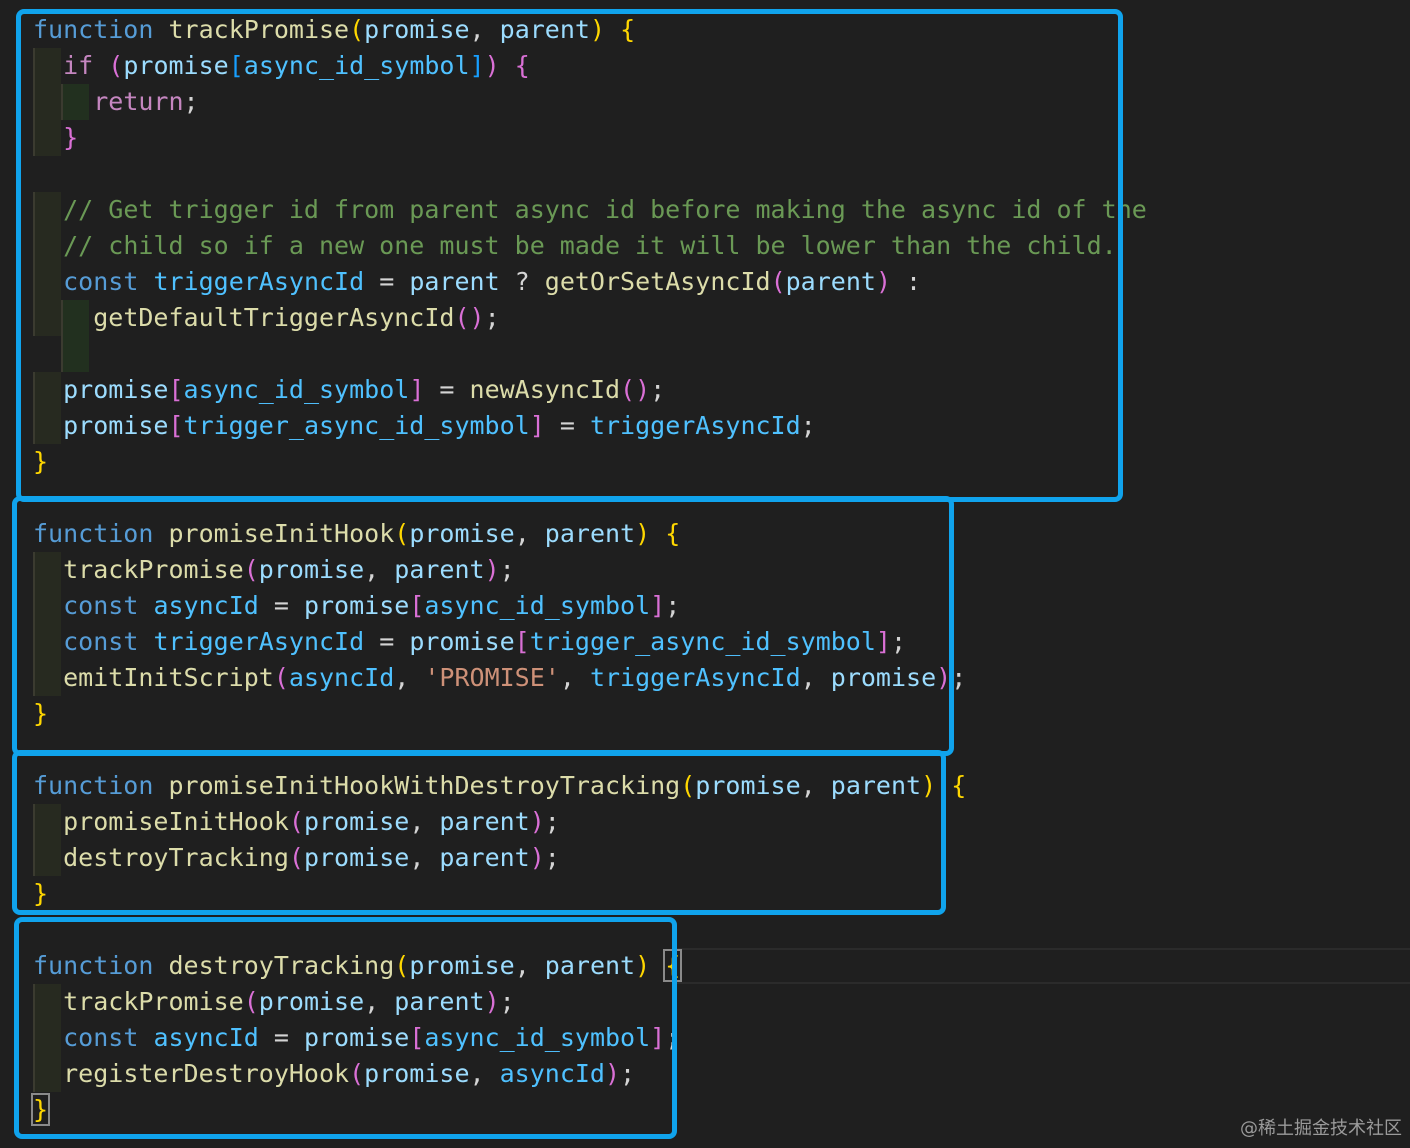 The height and width of the screenshot is (1148, 1410). I want to click on current-line-highlight, so click(1043, 966).